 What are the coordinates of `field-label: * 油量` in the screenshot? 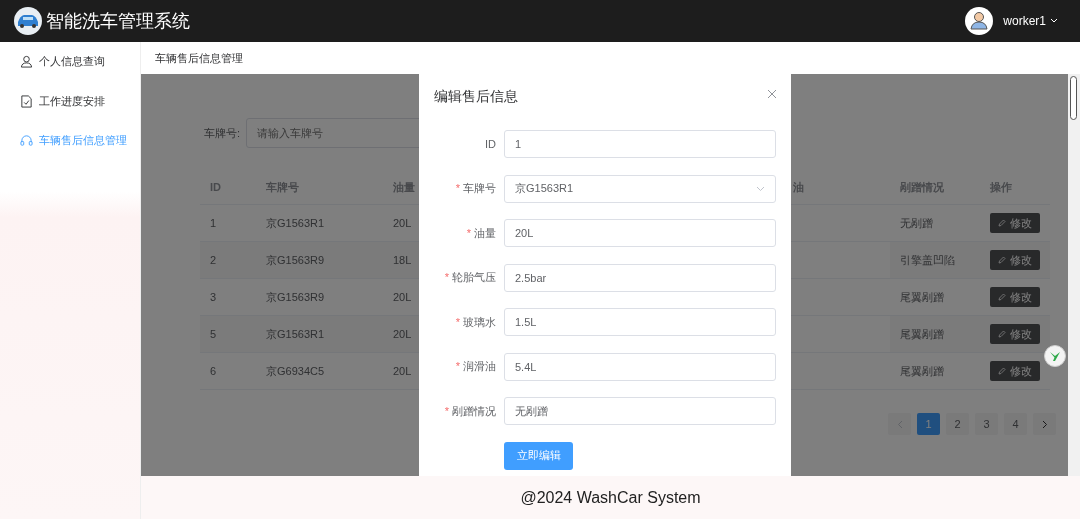 It's located at (481, 233).